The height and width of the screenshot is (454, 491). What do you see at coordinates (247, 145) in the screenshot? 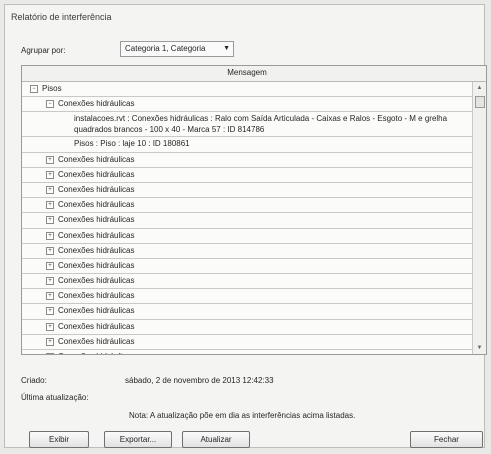
I see `tree-row-detail: Pisos : Piso : laje 10 : ID 180861` at bounding box center [247, 145].